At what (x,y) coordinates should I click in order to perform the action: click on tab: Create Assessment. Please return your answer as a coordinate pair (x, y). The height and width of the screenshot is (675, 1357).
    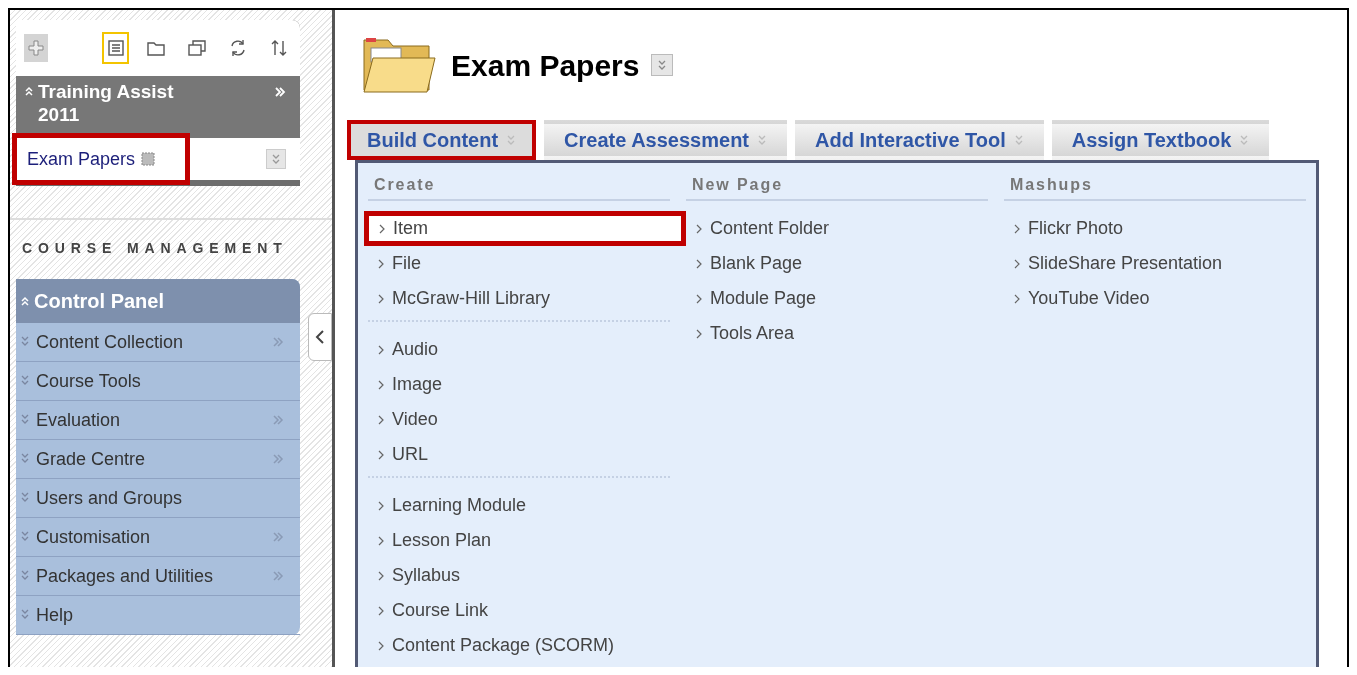
    Looking at the image, I should click on (665, 140).